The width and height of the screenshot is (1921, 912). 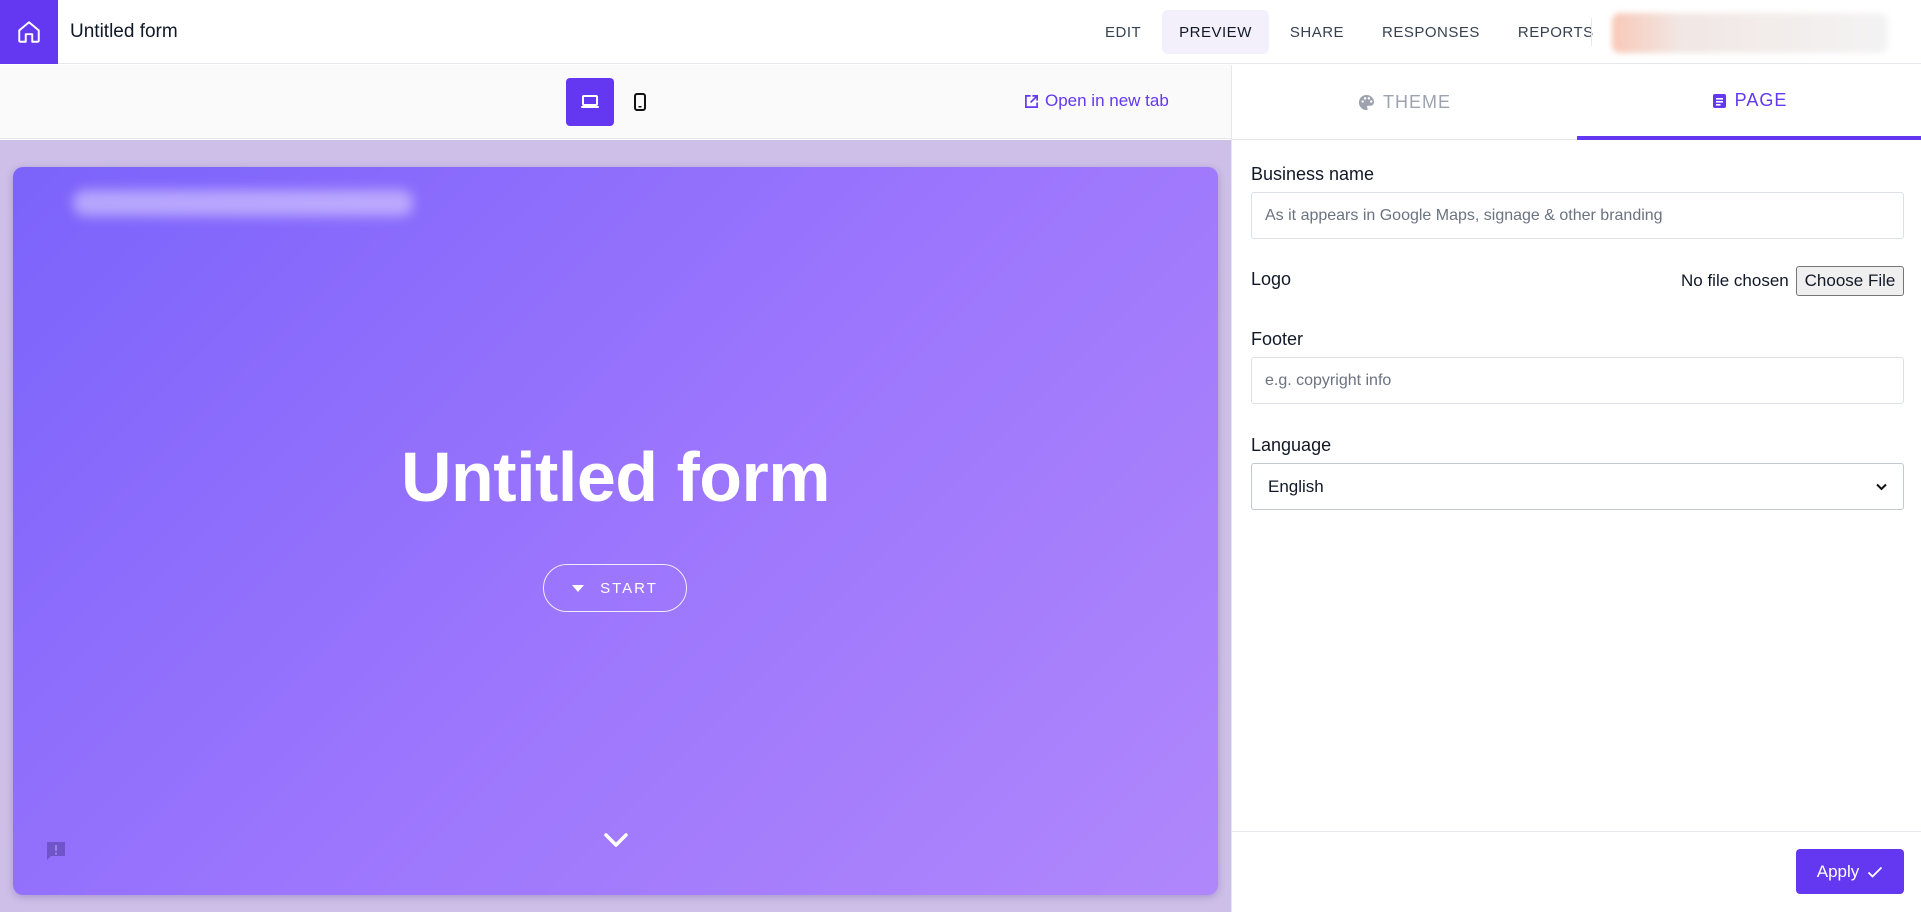 What do you see at coordinates (615, 477) in the screenshot?
I see `preview-hero-title: Untitled form` at bounding box center [615, 477].